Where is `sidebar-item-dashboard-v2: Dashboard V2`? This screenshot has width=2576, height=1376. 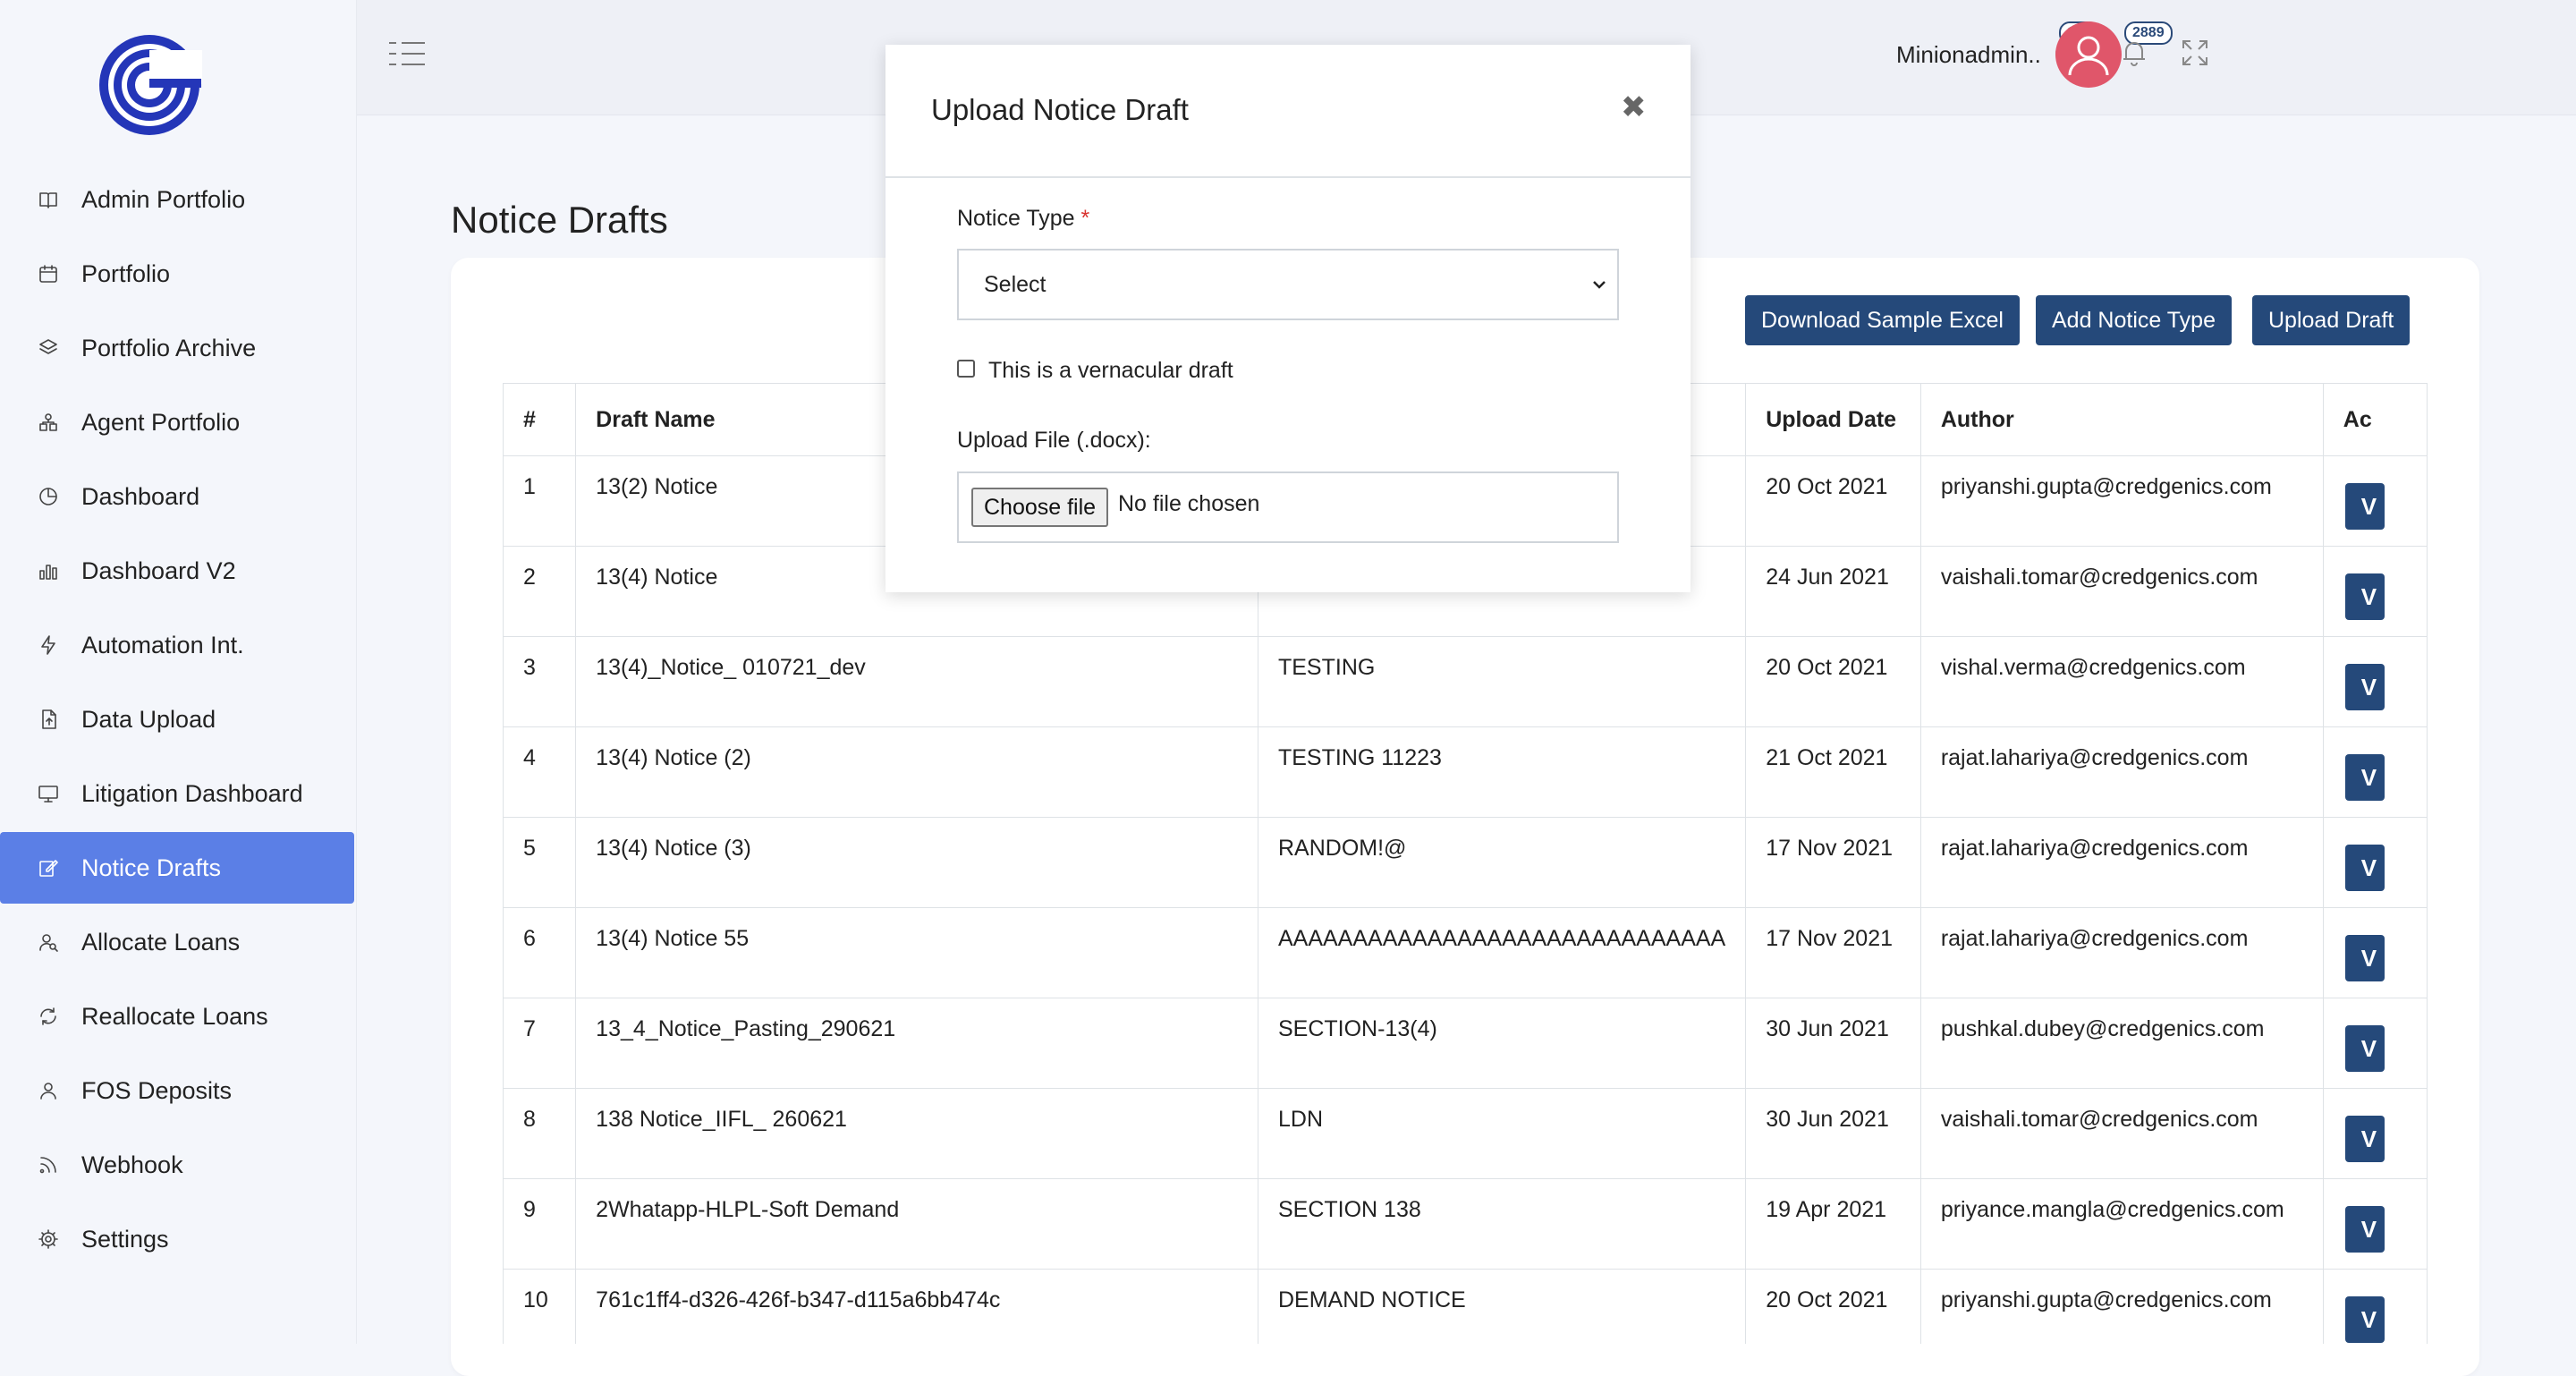 sidebar-item-dashboard-v2: Dashboard V2 is located at coordinates (178, 571).